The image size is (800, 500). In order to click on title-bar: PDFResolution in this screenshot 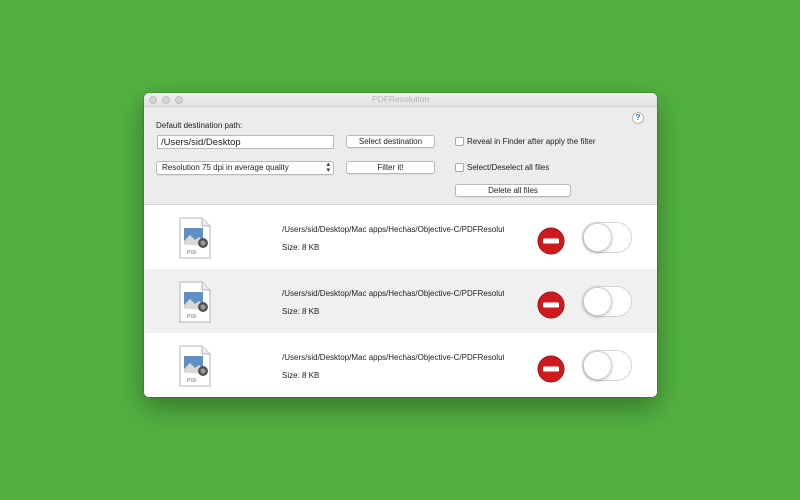, I will do `click(400, 100)`.